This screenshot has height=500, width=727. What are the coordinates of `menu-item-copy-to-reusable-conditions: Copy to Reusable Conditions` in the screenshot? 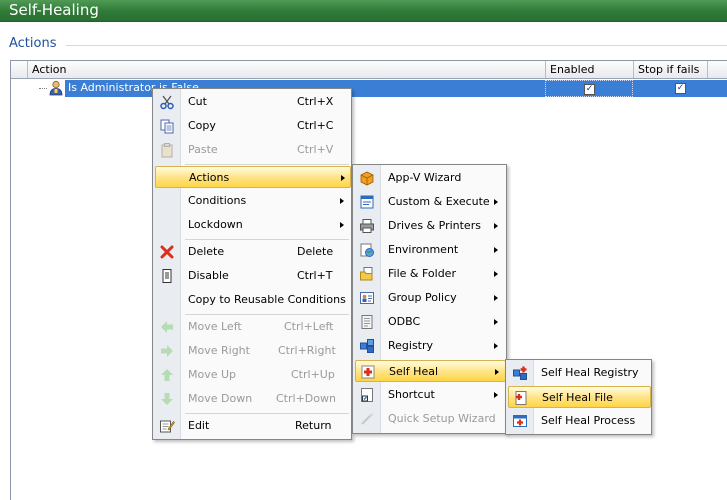 It's located at (253, 300).